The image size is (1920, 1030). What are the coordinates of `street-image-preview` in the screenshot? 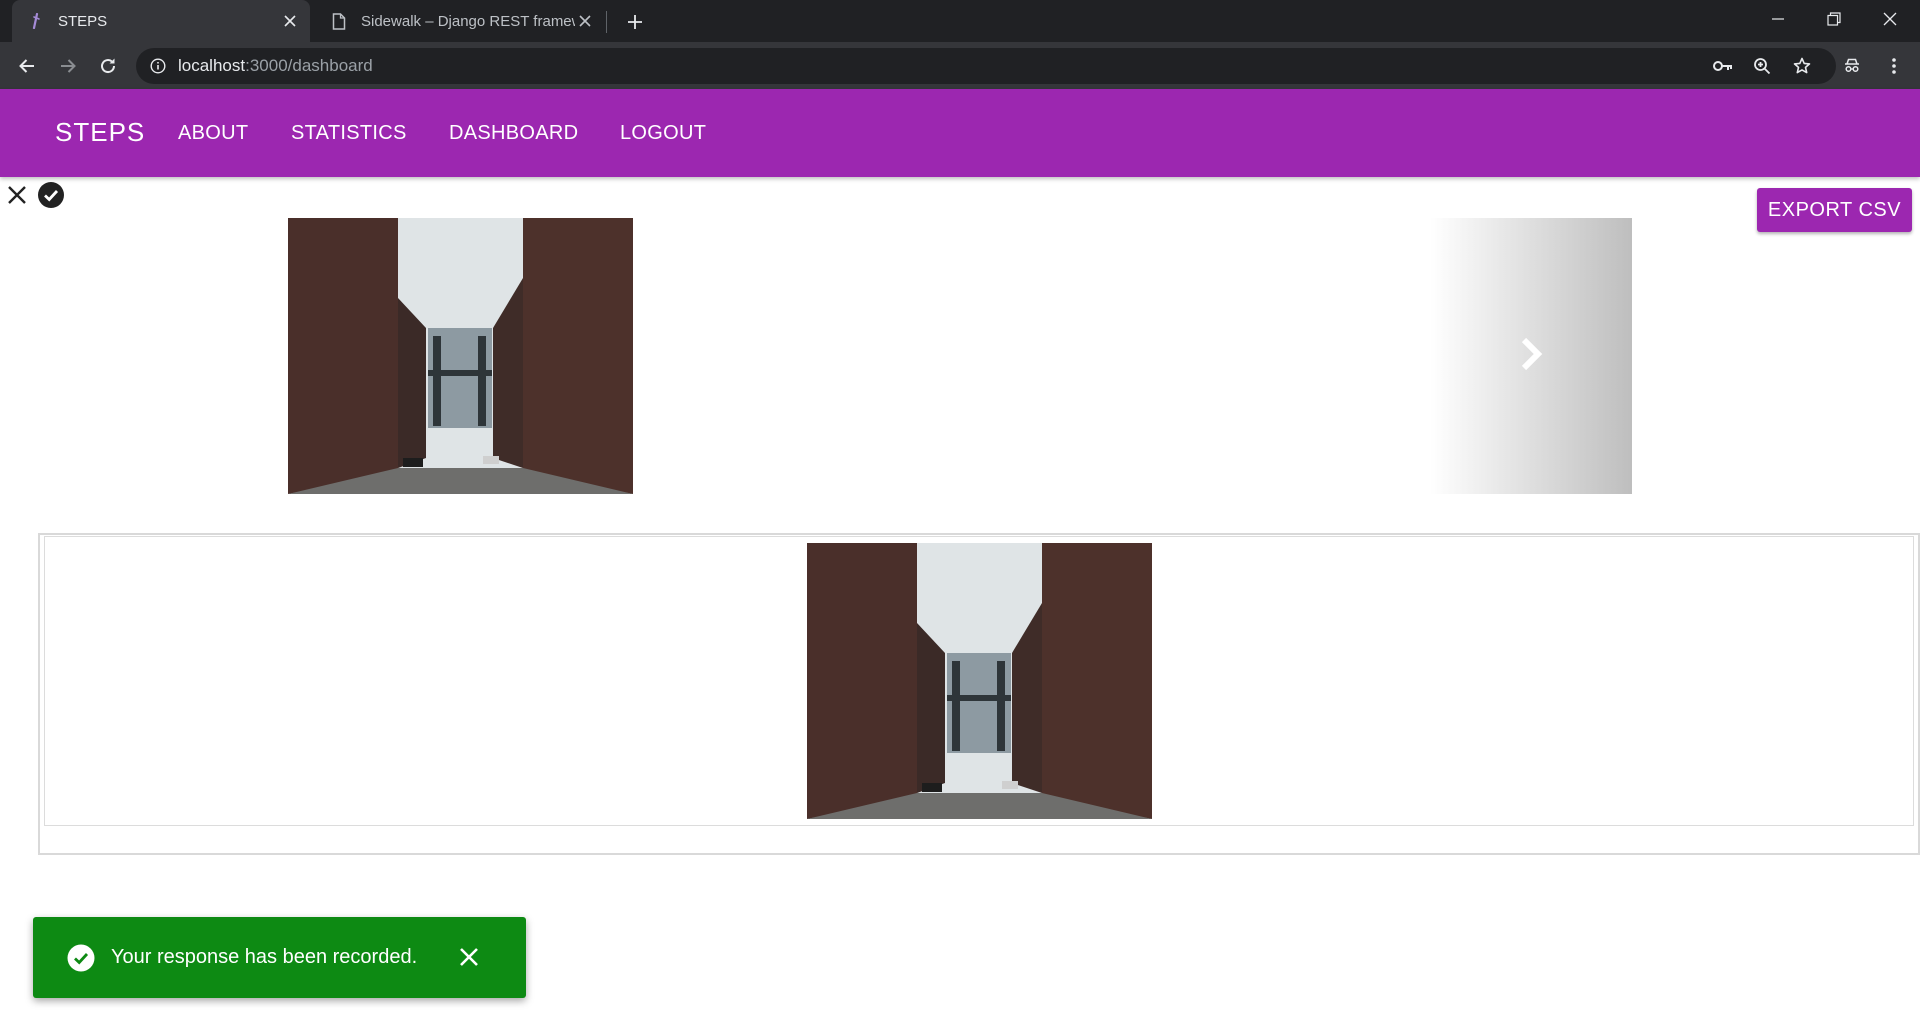 It's located at (460, 356).